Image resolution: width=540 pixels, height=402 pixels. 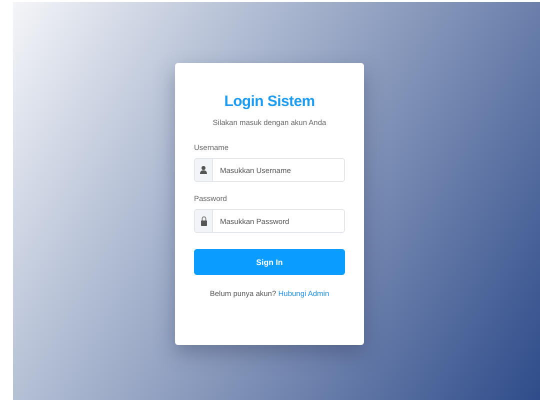 What do you see at coordinates (203, 170) in the screenshot?
I see `user-icon` at bounding box center [203, 170].